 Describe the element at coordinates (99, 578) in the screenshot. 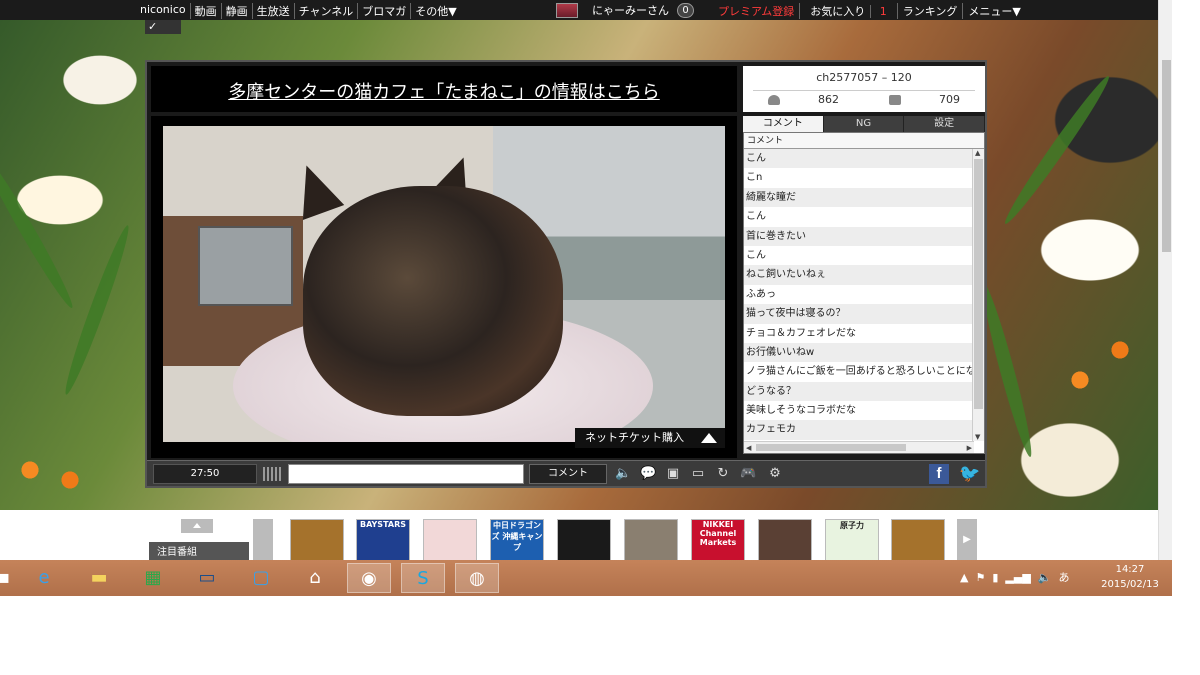

I see `explorer-icon: ▬` at that location.